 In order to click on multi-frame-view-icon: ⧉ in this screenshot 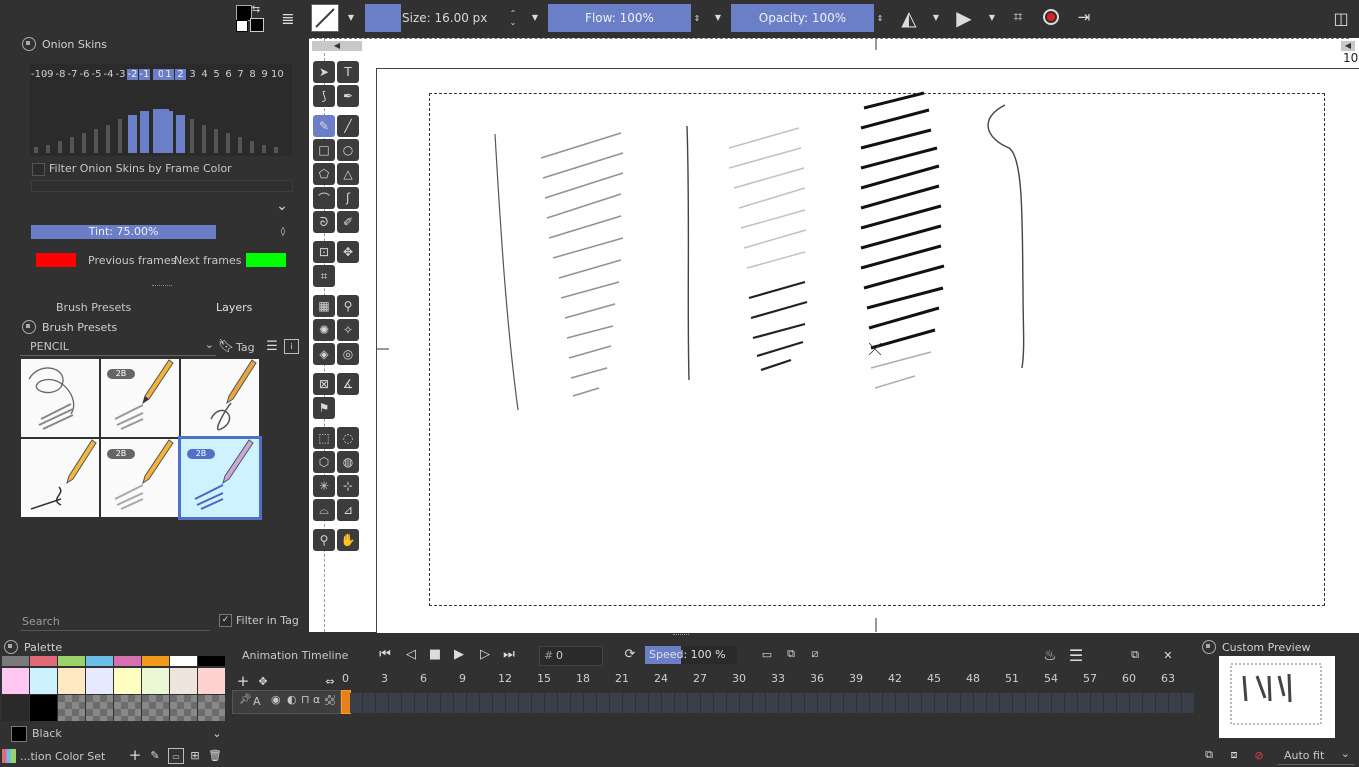, I will do `click(791, 654)`.